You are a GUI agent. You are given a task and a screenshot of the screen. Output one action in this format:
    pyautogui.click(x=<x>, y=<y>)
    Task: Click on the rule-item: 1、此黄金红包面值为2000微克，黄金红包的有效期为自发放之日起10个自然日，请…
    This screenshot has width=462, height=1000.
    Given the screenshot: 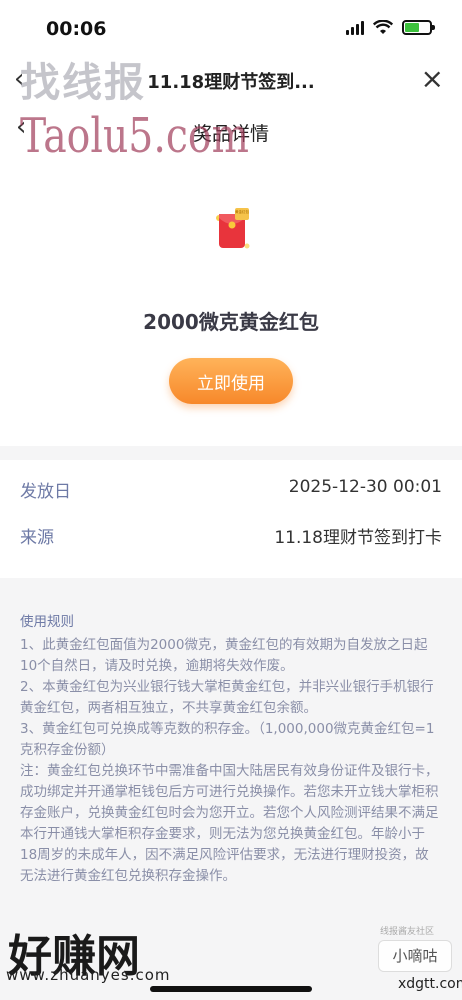 What is the action you would take?
    pyautogui.click(x=224, y=655)
    